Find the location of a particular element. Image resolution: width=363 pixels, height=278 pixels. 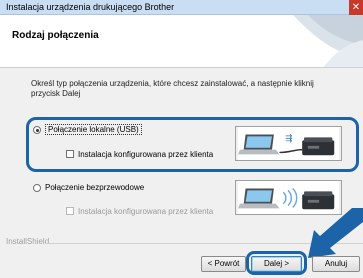

next-button: Dalej > is located at coordinates (276, 264).